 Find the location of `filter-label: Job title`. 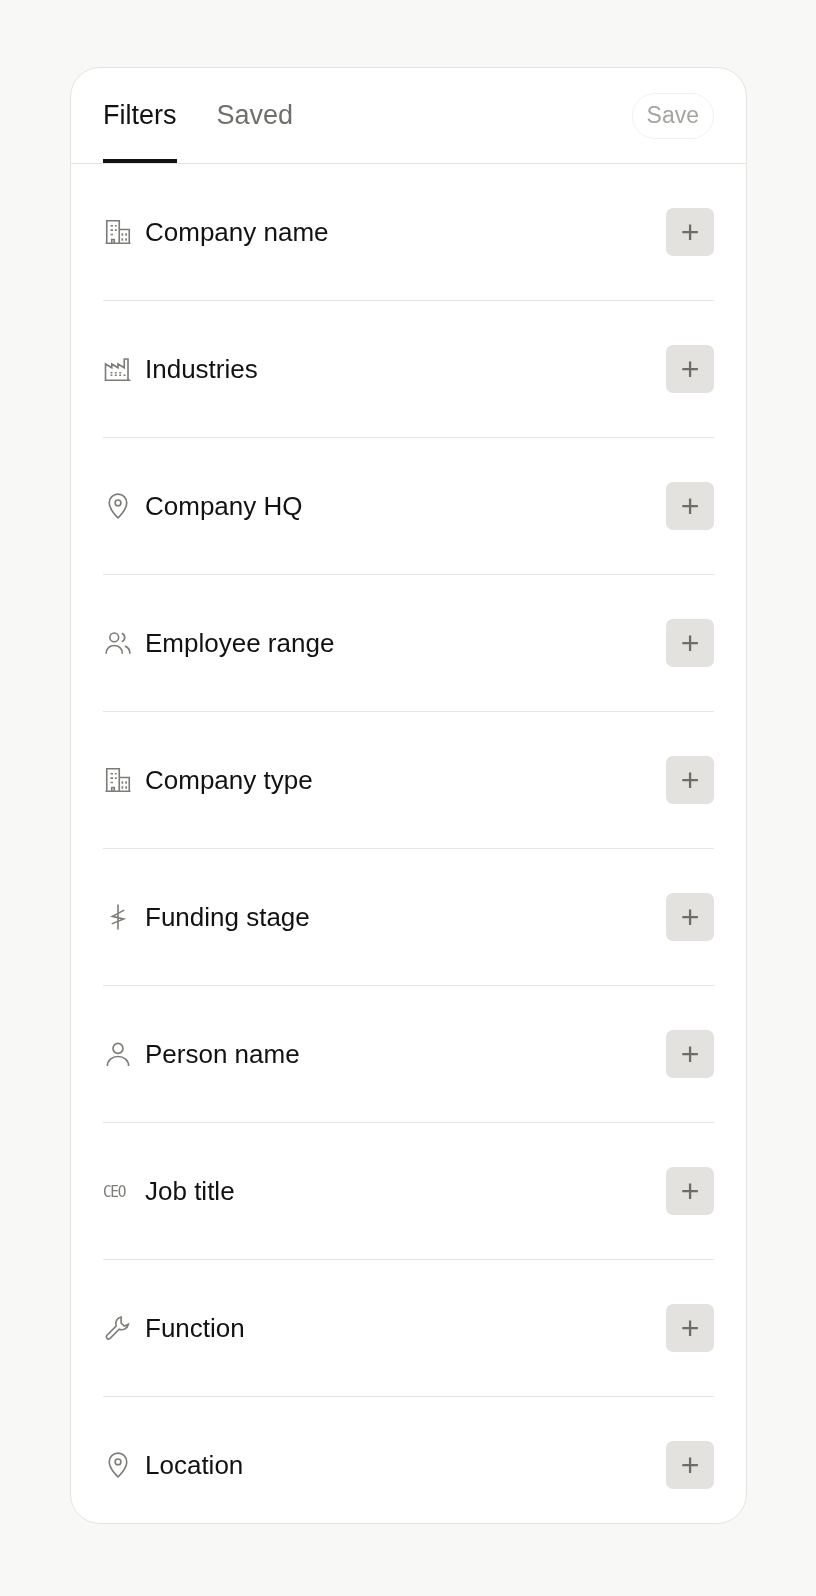

filter-label: Job title is located at coordinates (190, 1191).